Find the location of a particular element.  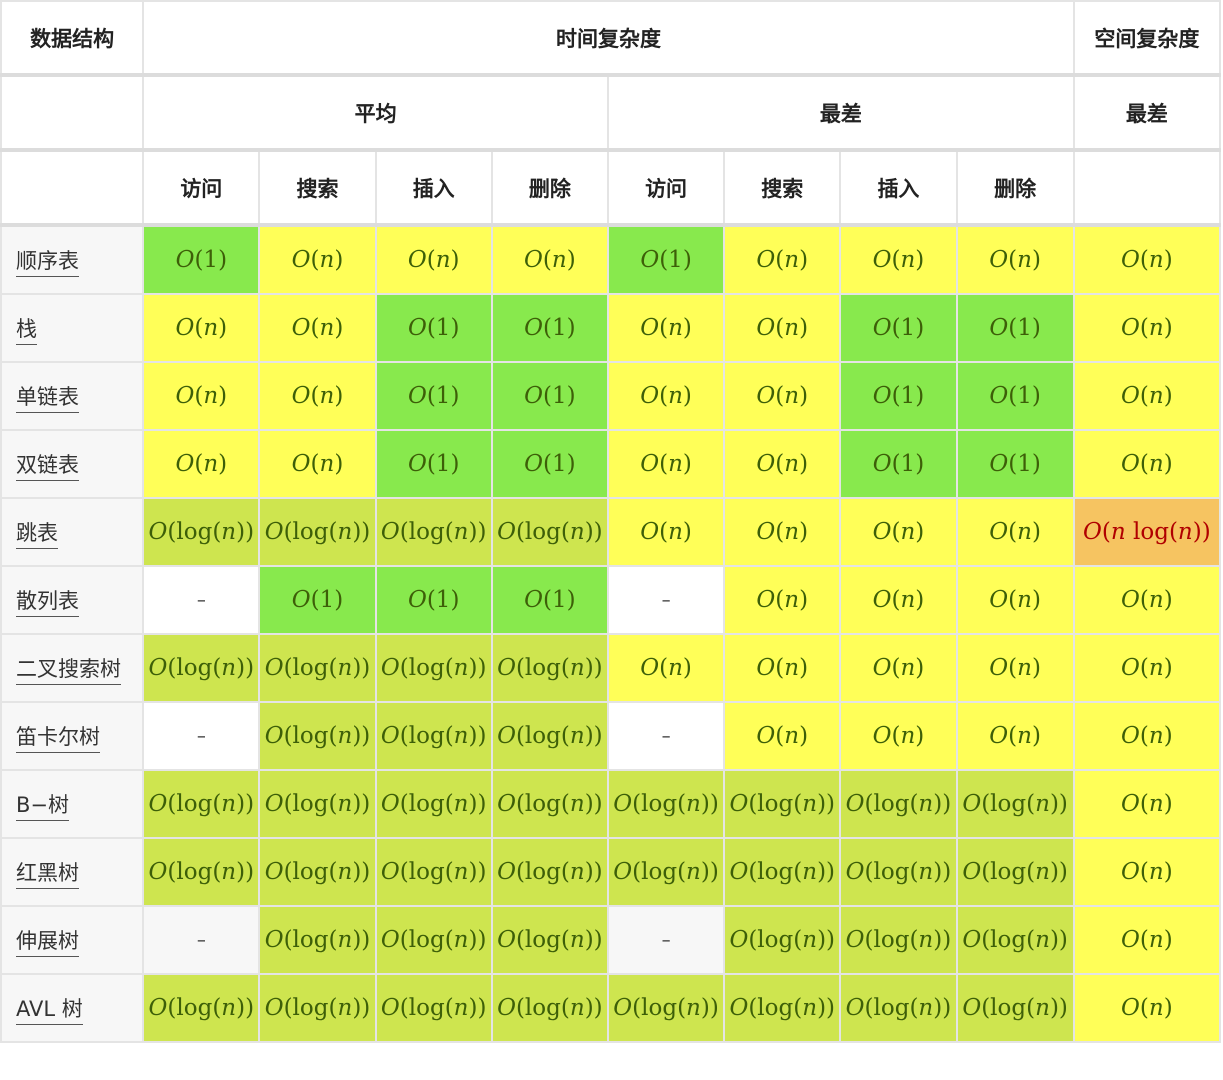

header-op-search: 搜索 is located at coordinates (782, 188).